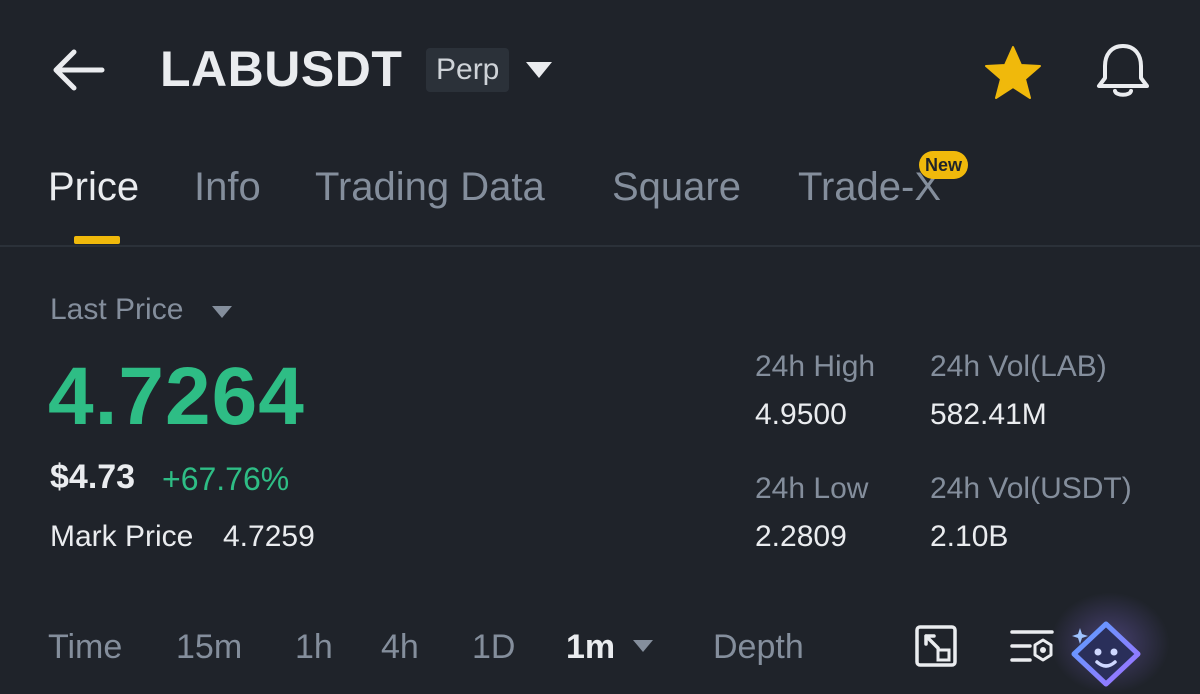  What do you see at coordinates (93, 187) in the screenshot?
I see `tab-price: Price` at bounding box center [93, 187].